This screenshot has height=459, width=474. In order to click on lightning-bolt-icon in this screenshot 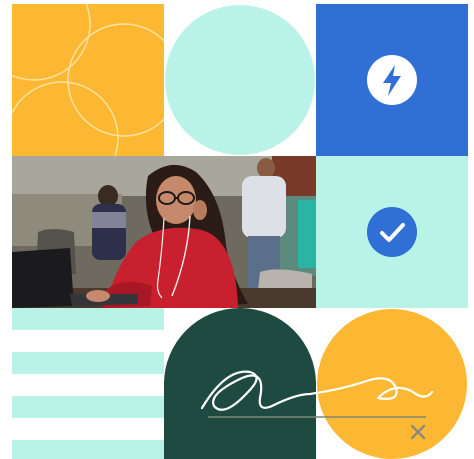, I will do `click(392, 80)`.